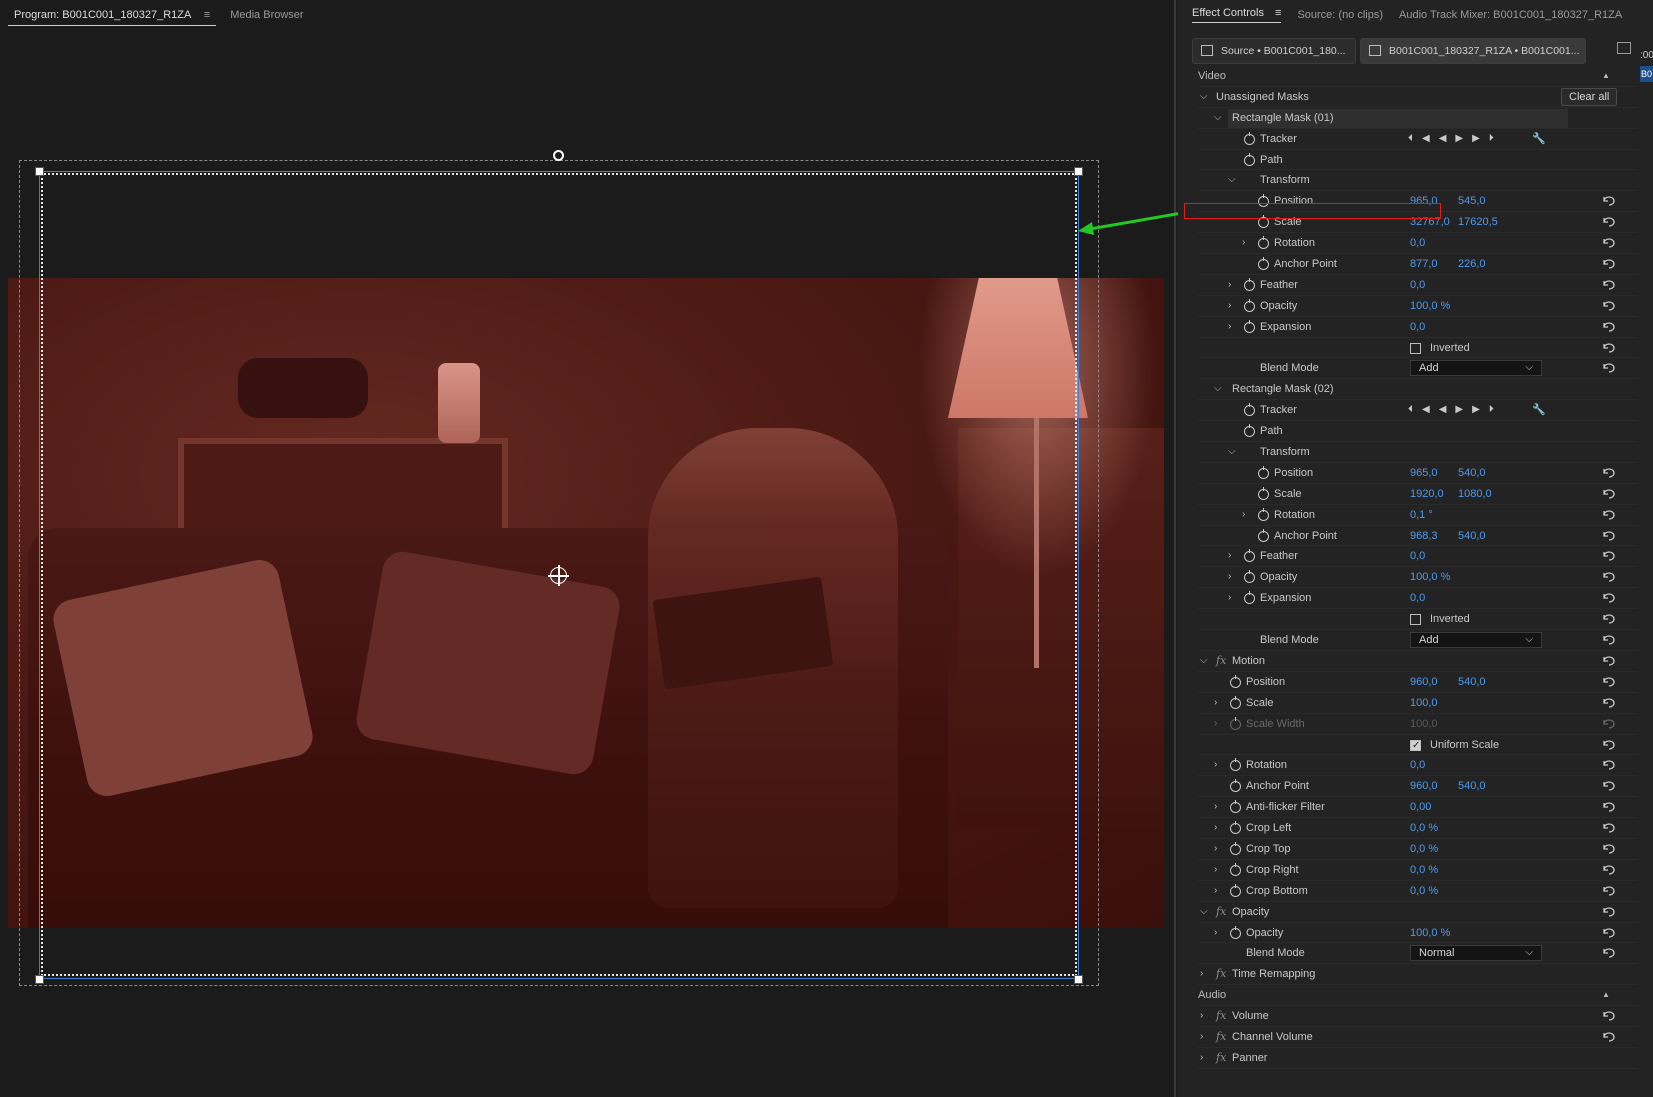 This screenshot has height=1097, width=1653. Describe the element at coordinates (1418, 912) in the screenshot. I see `opacity-header-row: ⌵ fx Opacity` at that location.